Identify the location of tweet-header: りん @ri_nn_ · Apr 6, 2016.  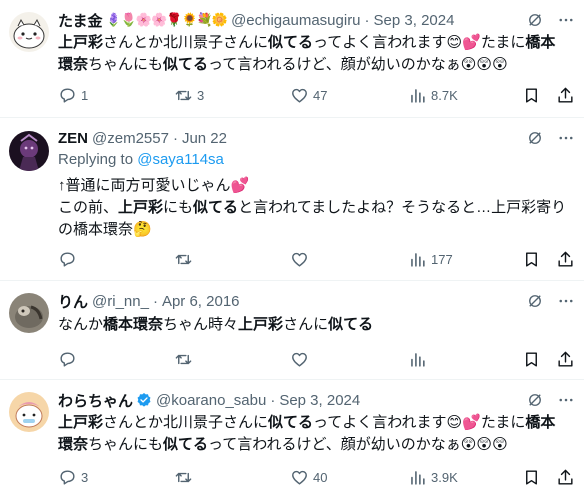
(149, 301).